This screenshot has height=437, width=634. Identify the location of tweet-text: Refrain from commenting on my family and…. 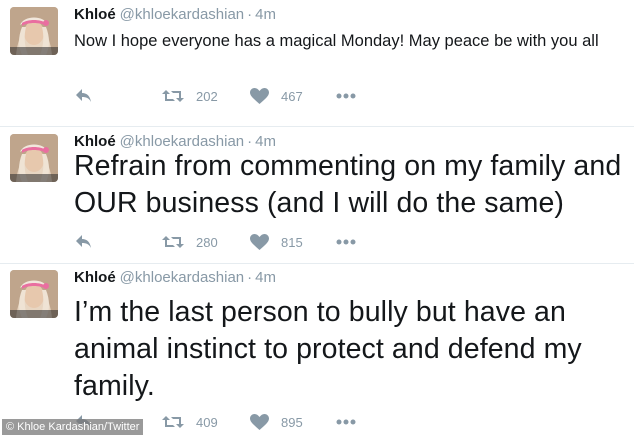
(348, 184).